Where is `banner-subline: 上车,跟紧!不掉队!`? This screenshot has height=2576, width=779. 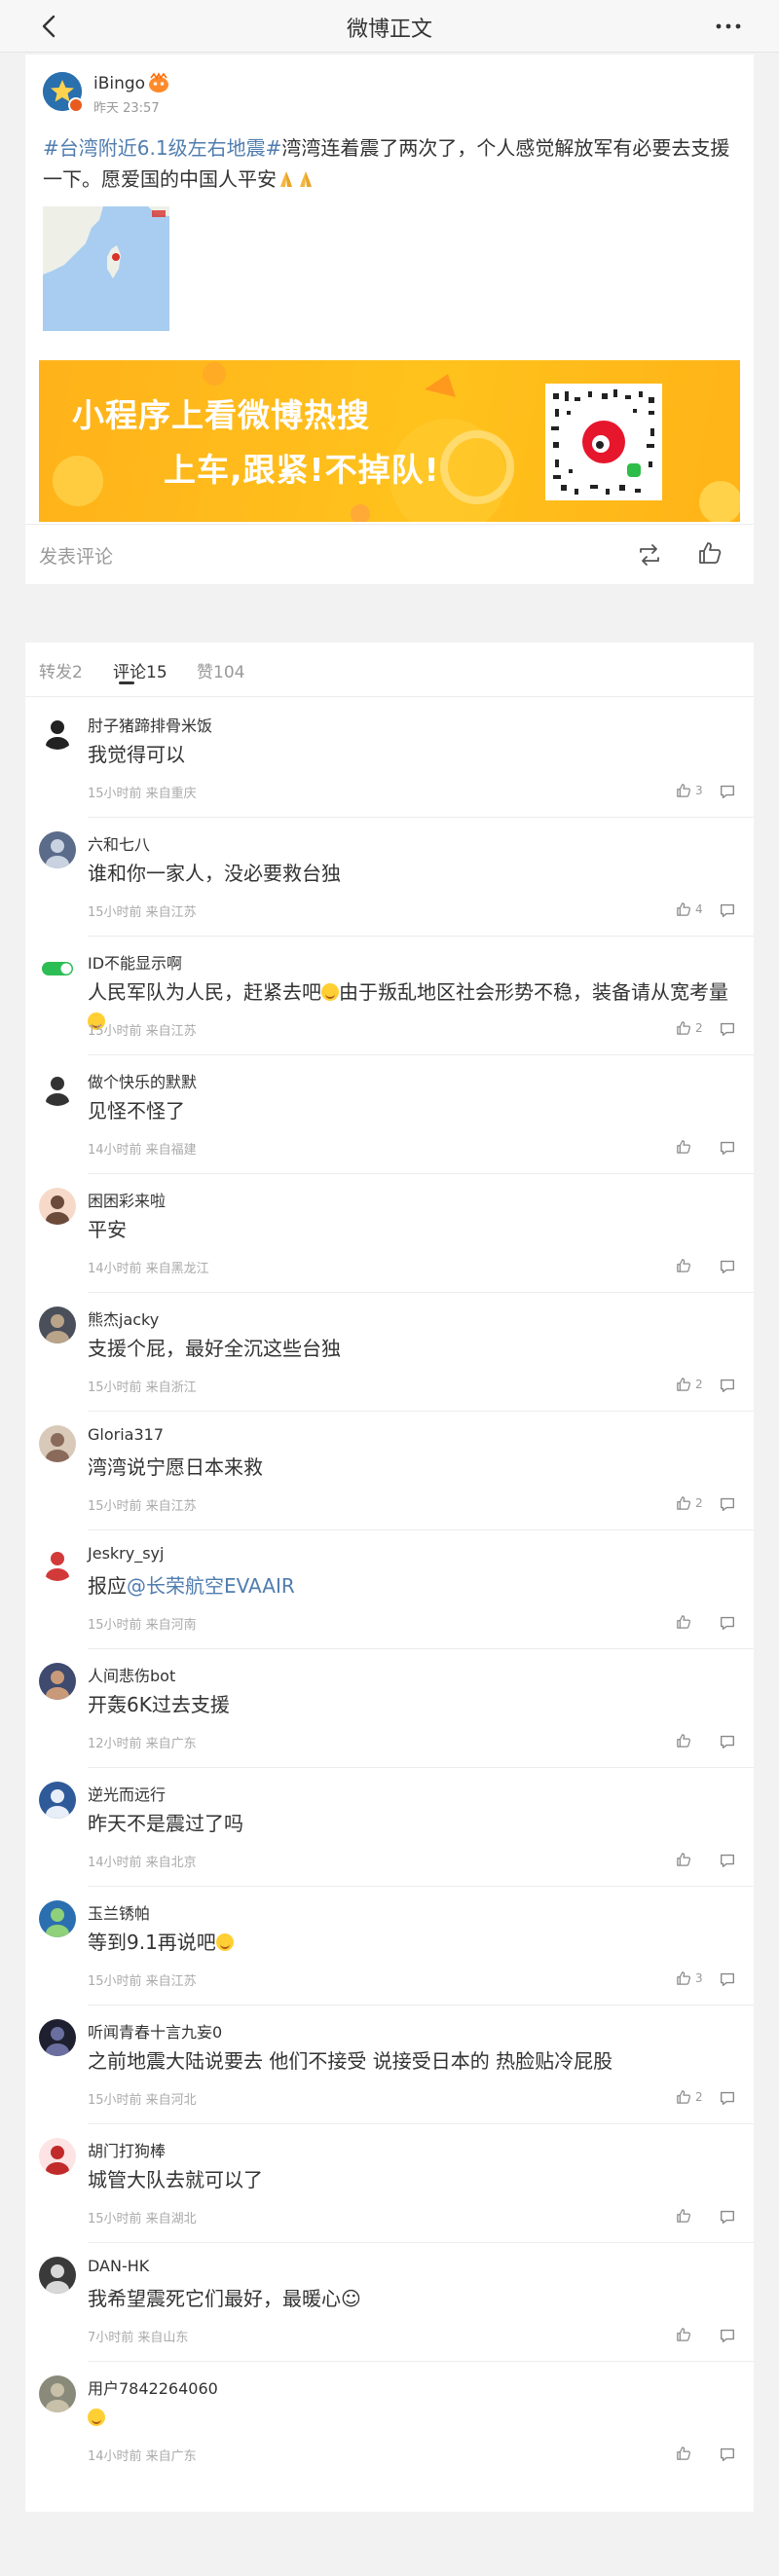 banner-subline: 上车,跟紧!不掉队! is located at coordinates (302, 470).